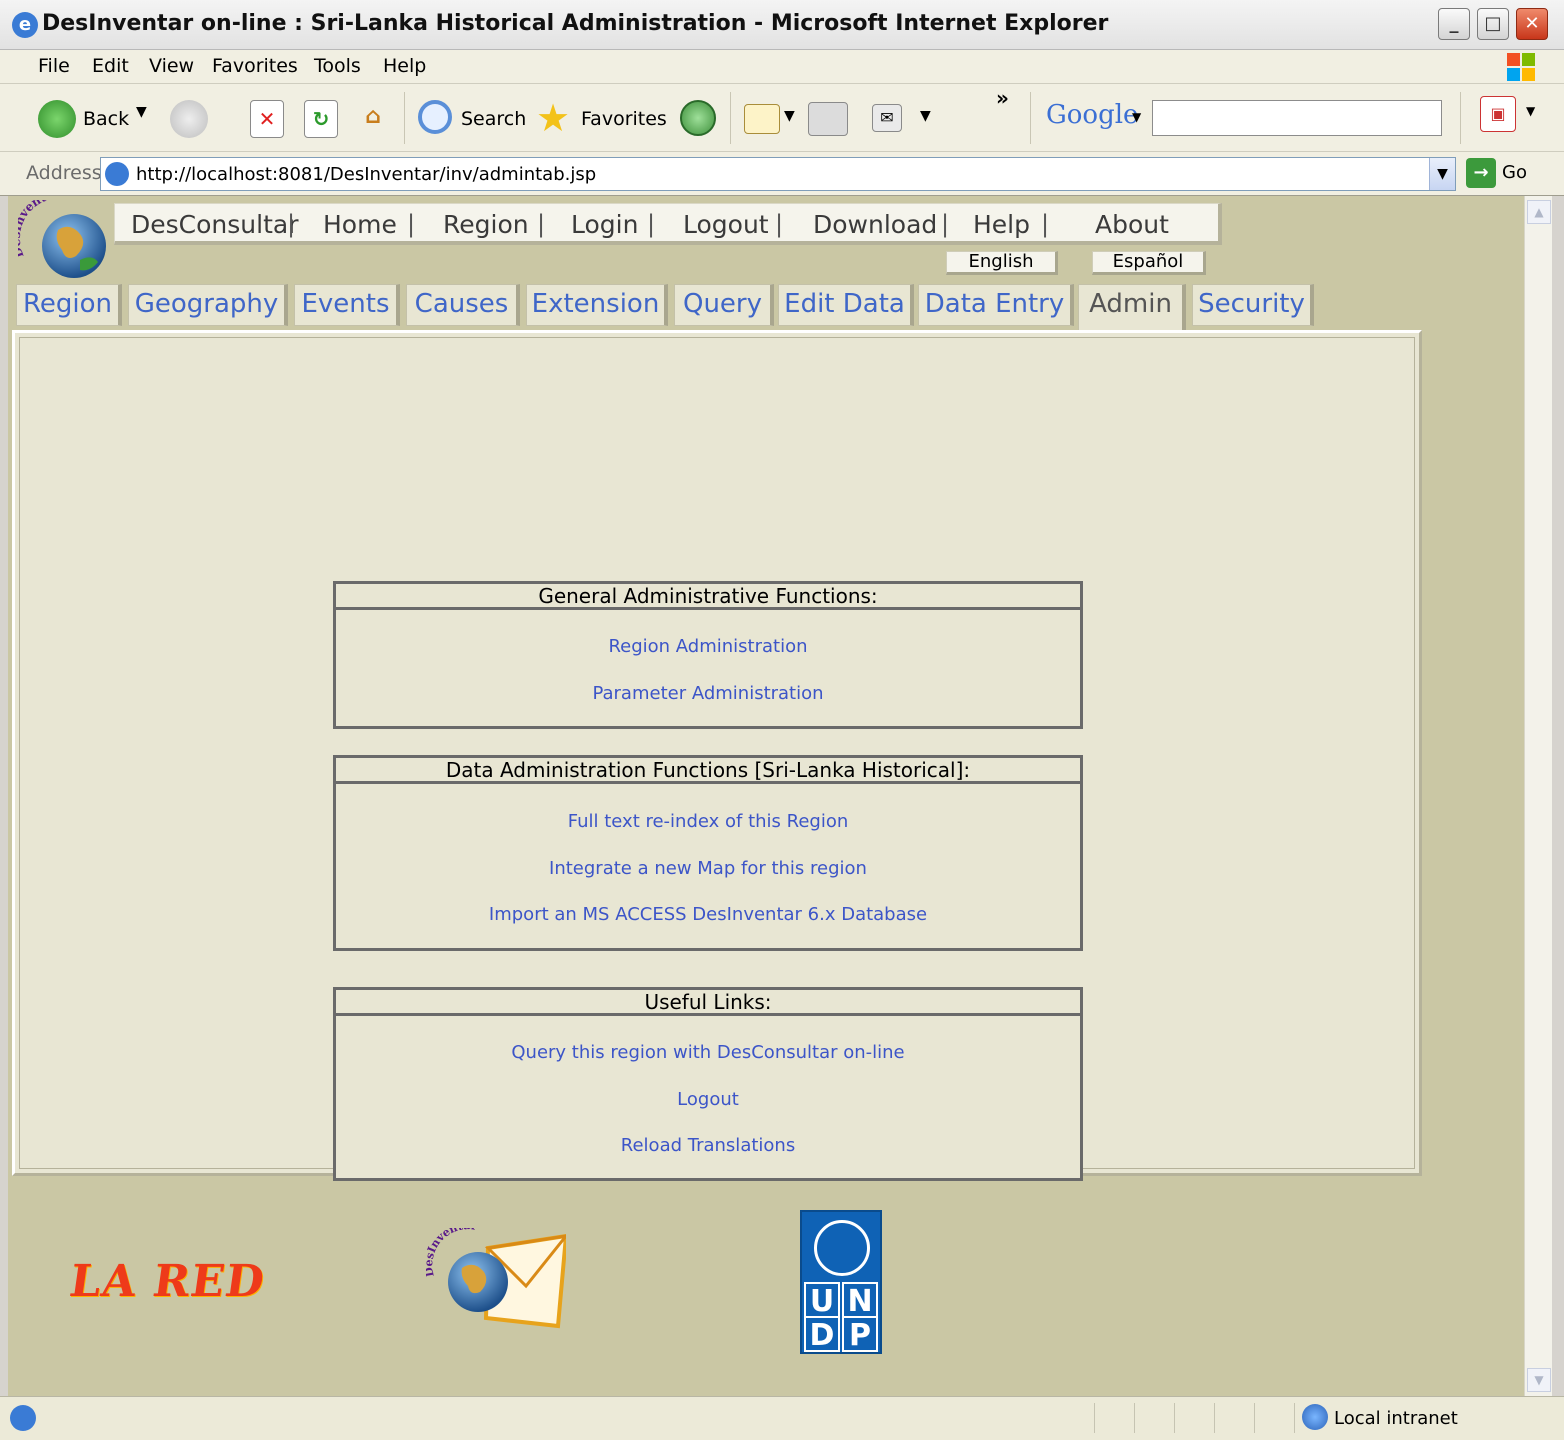 The width and height of the screenshot is (1564, 1440). Describe the element at coordinates (117, 174) in the screenshot. I see `page-icon` at that location.